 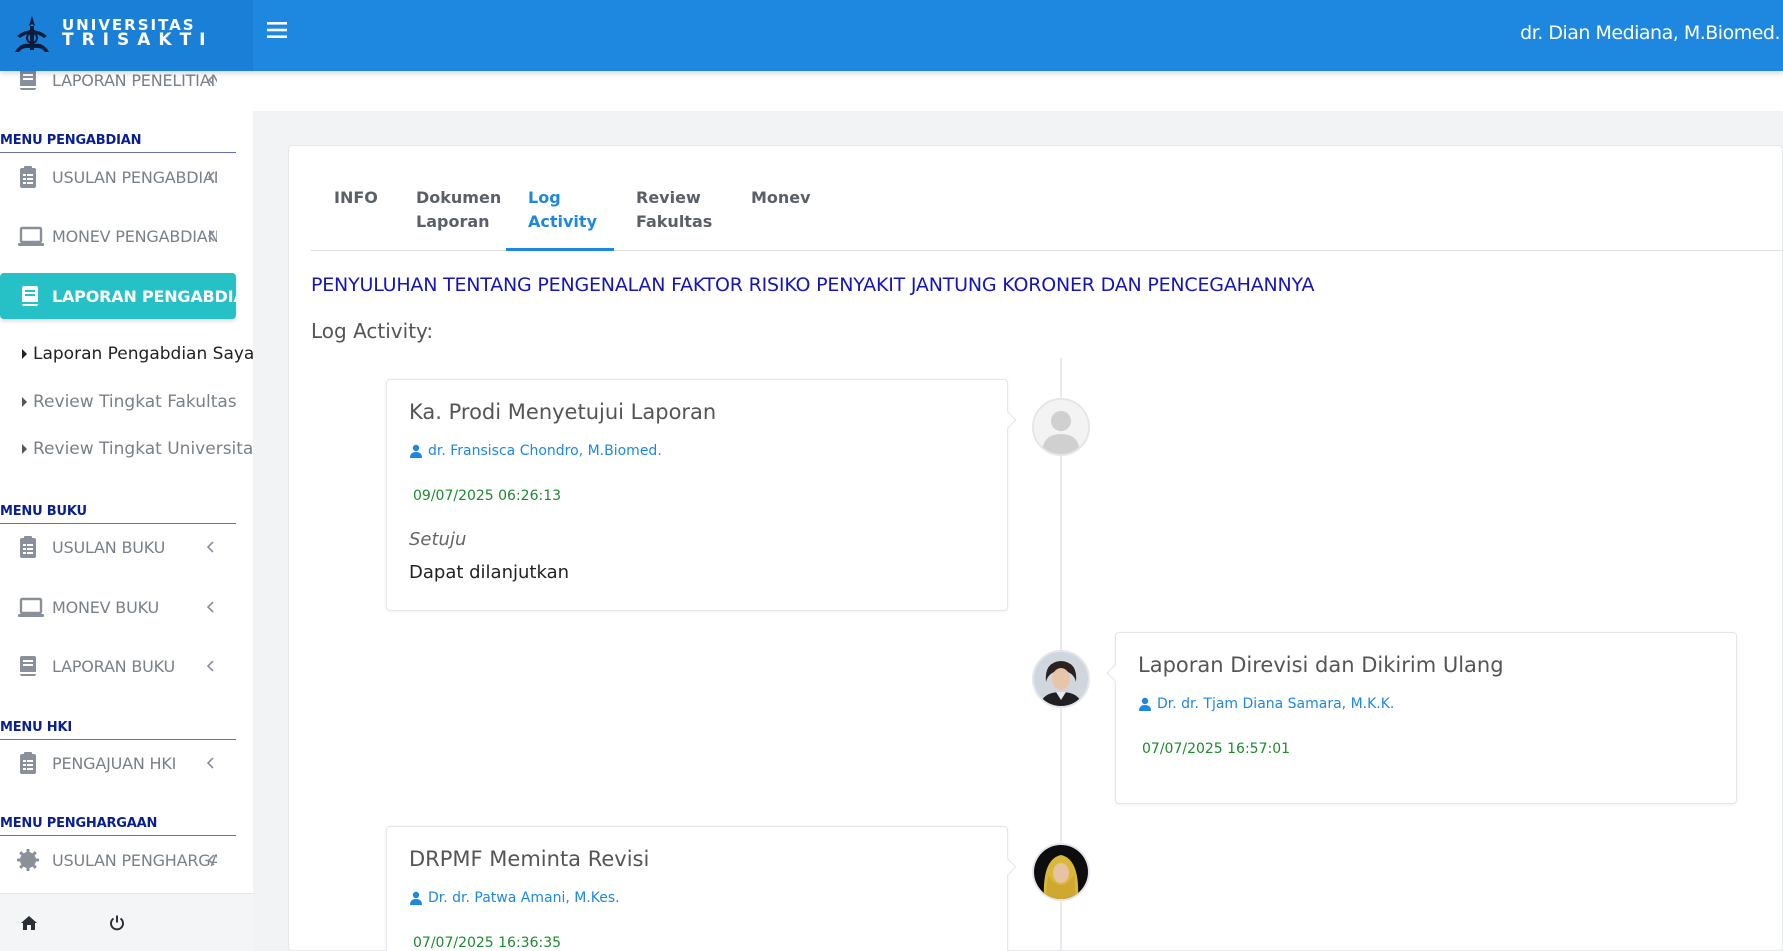 I want to click on entry-title: Ka. Prodi Menyetujui Laporan, so click(x=563, y=412).